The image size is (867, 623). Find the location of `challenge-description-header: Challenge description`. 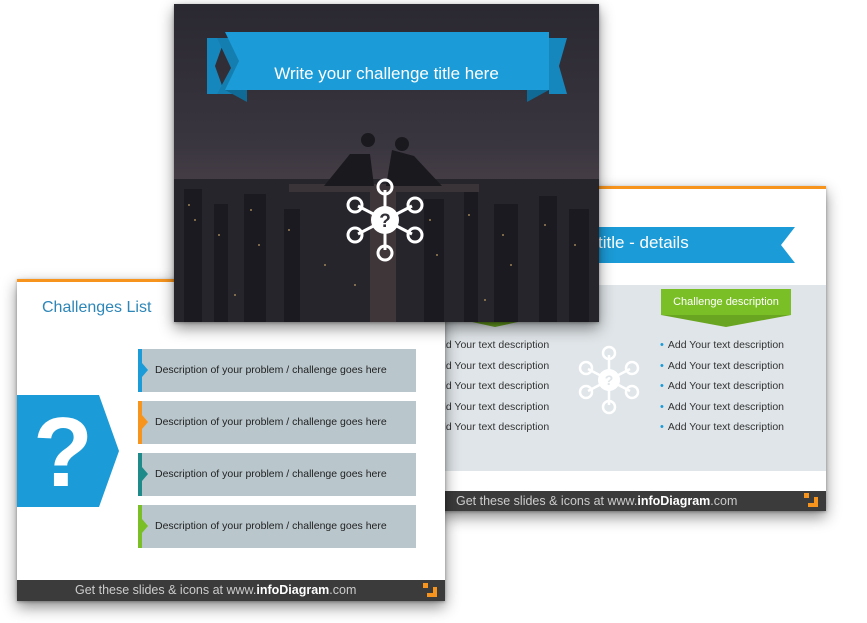

challenge-description-header: Challenge description is located at coordinates (726, 302).